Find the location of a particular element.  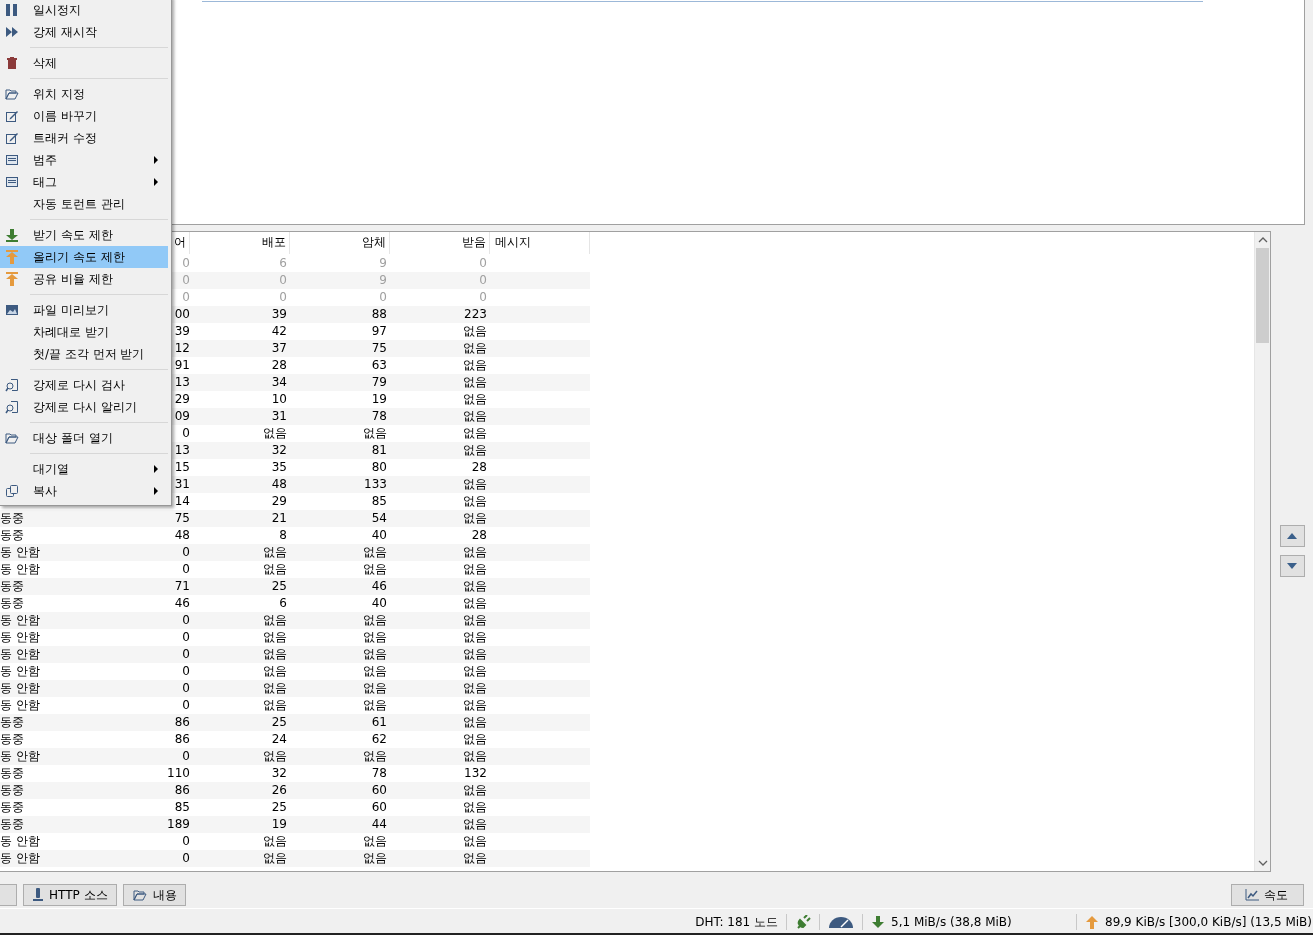

table-cell: 86 is located at coordinates (182, 722).